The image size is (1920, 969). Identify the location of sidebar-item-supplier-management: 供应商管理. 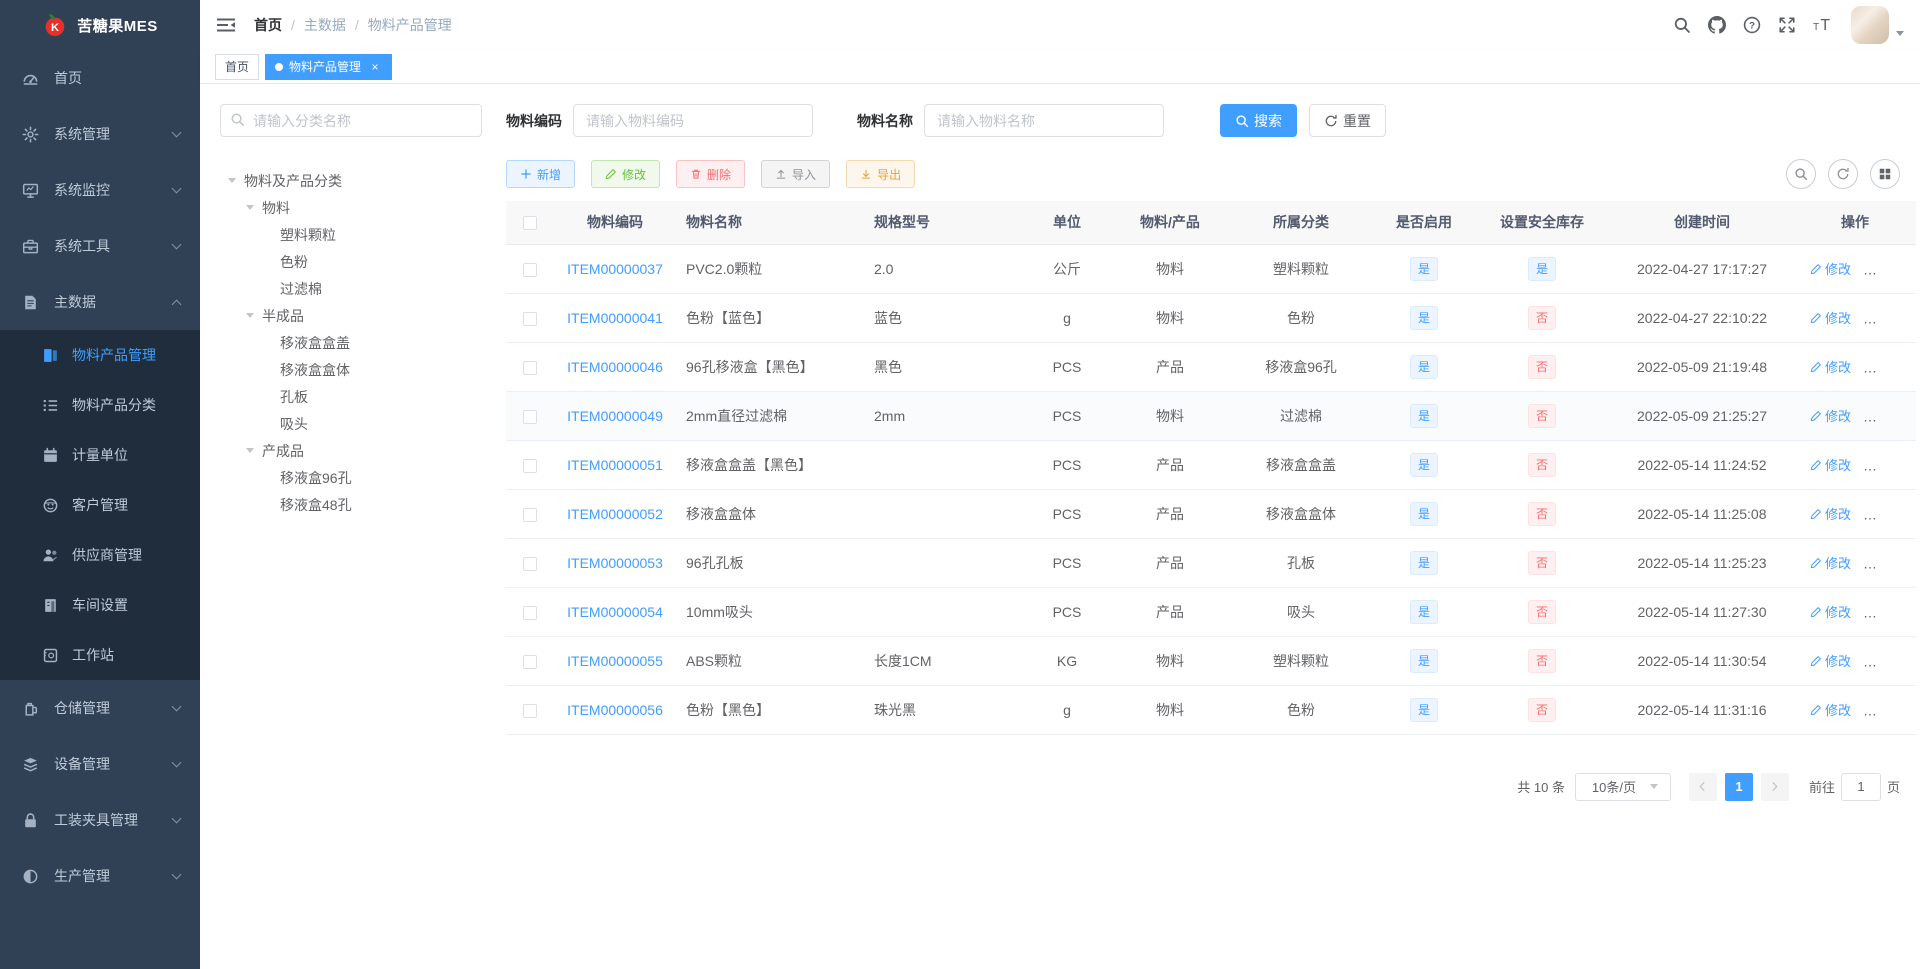
(100, 555).